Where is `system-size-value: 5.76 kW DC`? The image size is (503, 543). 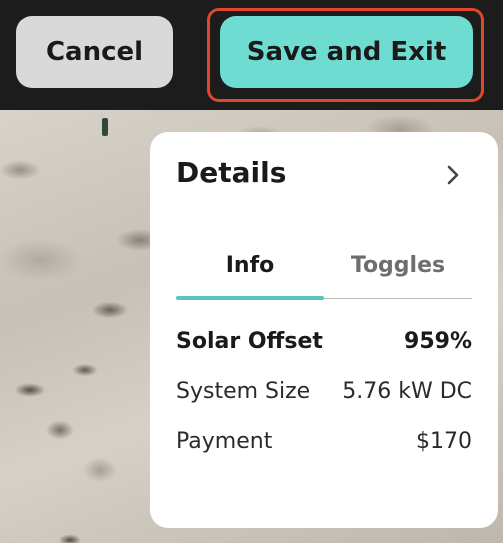
system-size-value: 5.76 kW DC is located at coordinates (407, 391).